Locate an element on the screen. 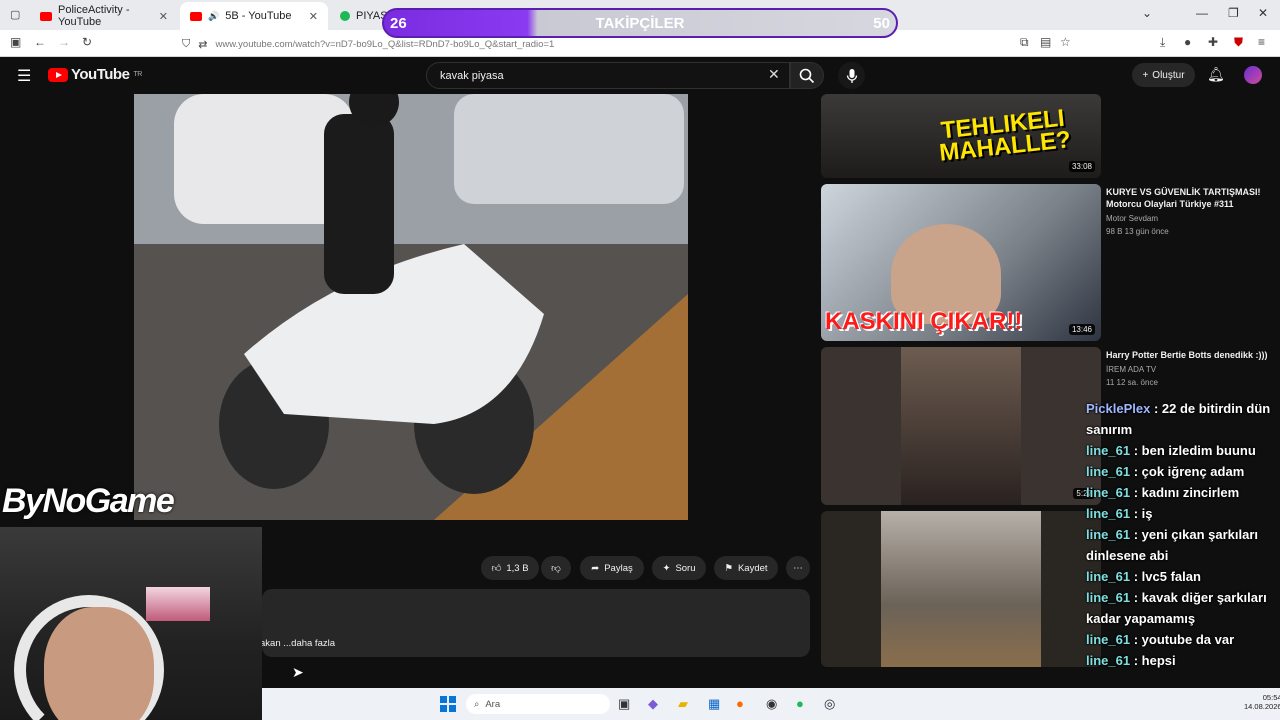  ask-button: ✦ Soru is located at coordinates (679, 568).